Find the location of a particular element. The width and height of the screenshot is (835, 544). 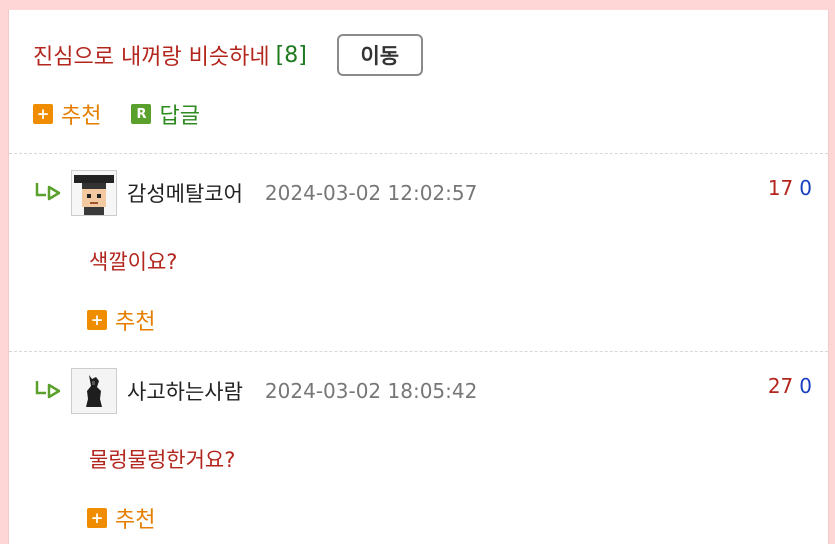

pixel-character-avatar-icon is located at coordinates (94, 193).